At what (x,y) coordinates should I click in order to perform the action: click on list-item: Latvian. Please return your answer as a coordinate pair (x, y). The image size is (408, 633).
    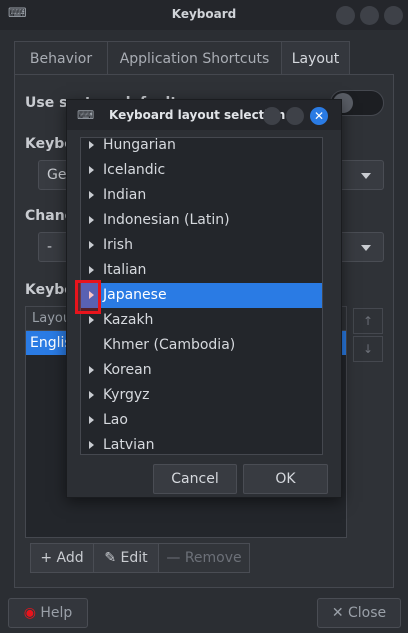
    Looking at the image, I should click on (201, 443).